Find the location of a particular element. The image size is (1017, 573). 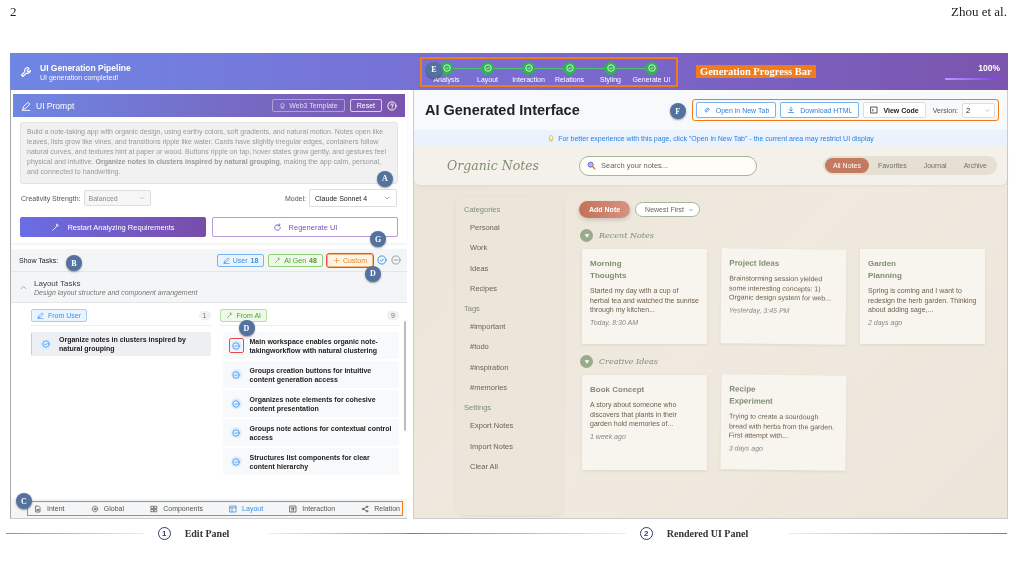

plus-icon is located at coordinates (336, 260).